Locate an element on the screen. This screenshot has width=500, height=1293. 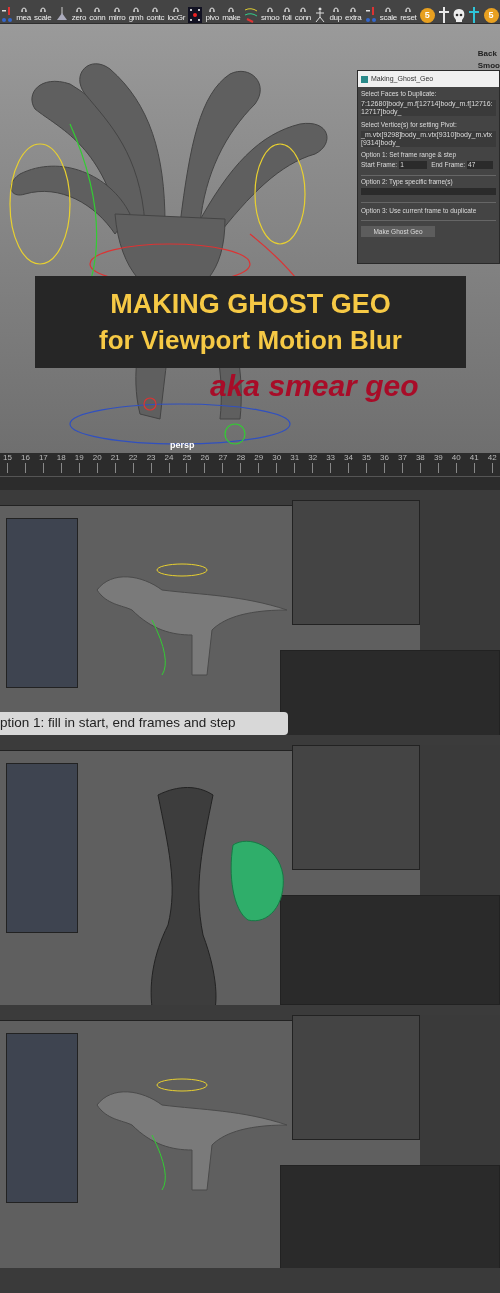
frame-number: 25 is located at coordinates (187, 458).